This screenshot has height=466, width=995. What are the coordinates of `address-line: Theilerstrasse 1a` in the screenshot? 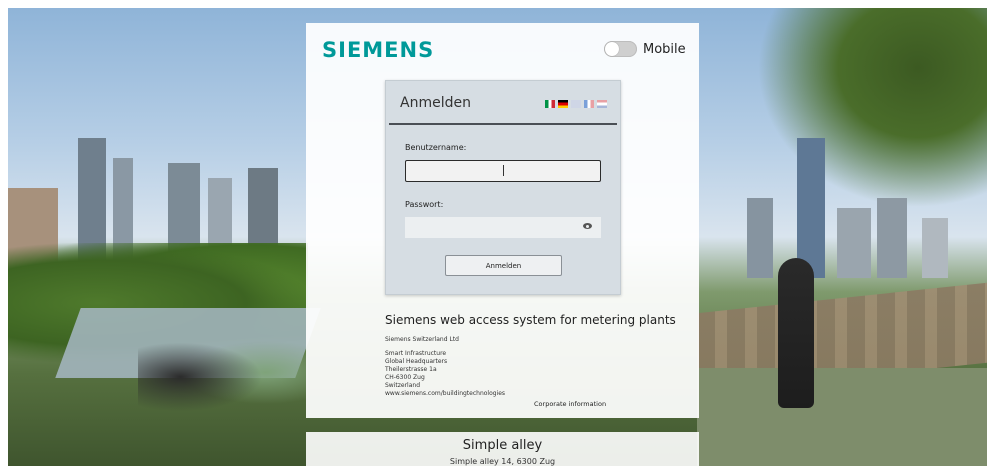 It's located at (411, 369).